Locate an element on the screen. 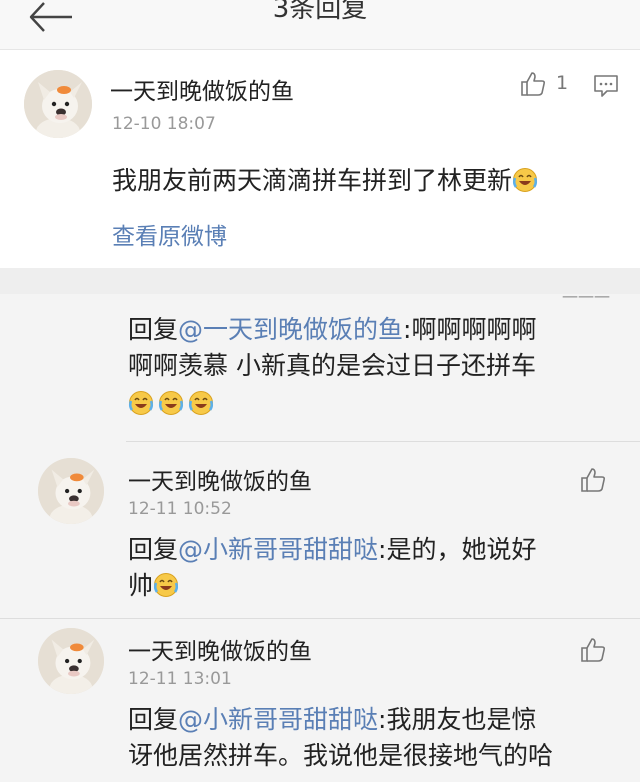 Image resolution: width=640 pixels, height=782 pixels. page-title: 3条回复 is located at coordinates (320, 12).